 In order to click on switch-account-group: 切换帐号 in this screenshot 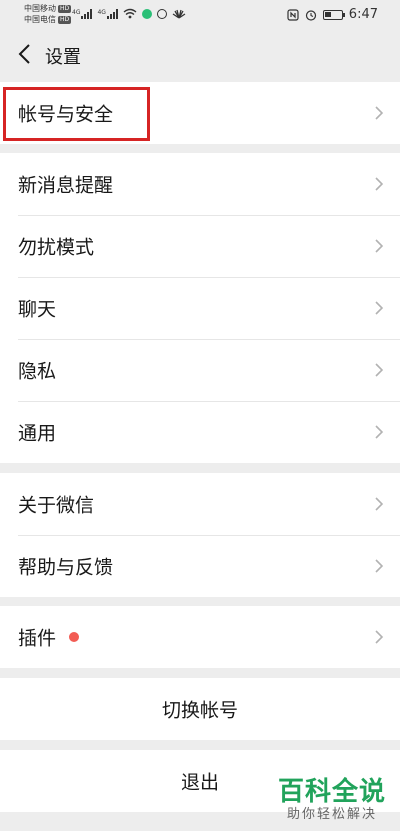, I will do `click(200, 709)`.